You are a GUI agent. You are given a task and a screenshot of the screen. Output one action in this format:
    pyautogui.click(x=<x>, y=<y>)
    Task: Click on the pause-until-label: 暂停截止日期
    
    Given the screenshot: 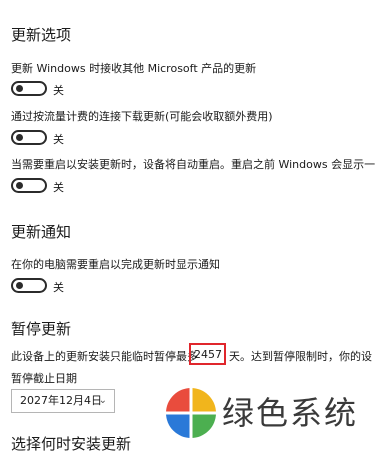 What is the action you would take?
    pyautogui.click(x=44, y=378)
    